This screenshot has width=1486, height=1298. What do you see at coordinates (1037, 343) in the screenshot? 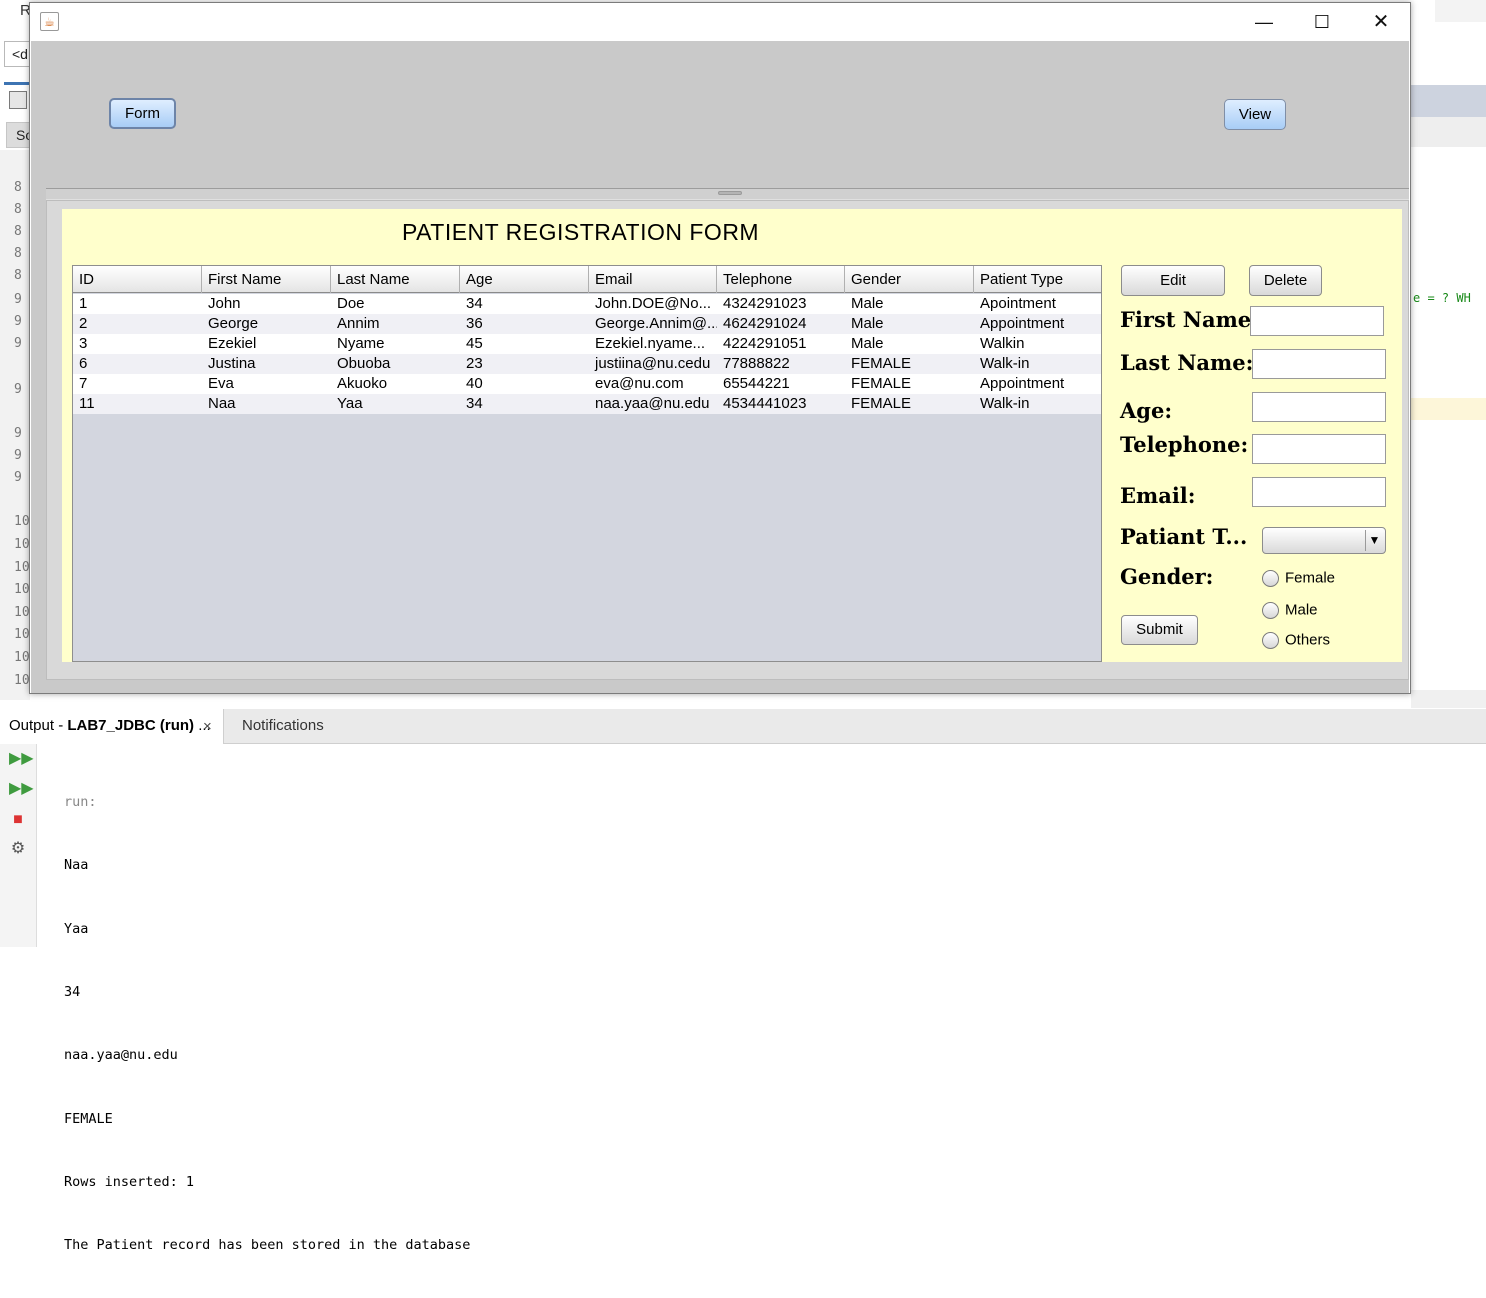
I see `cell-patient-type: Walkin` at bounding box center [1037, 343].